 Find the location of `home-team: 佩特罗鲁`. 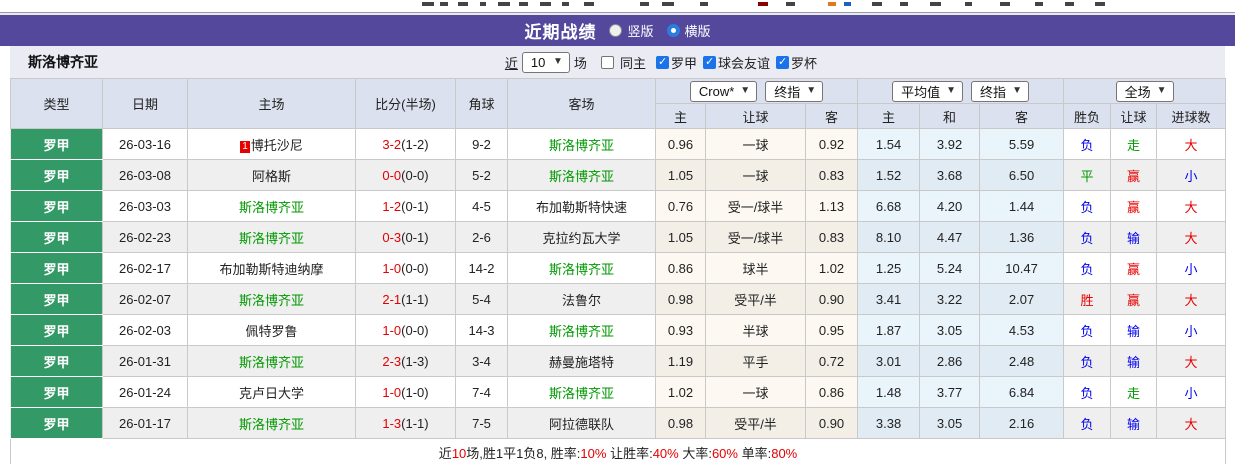

home-team: 佩特罗鲁 is located at coordinates (271, 330).